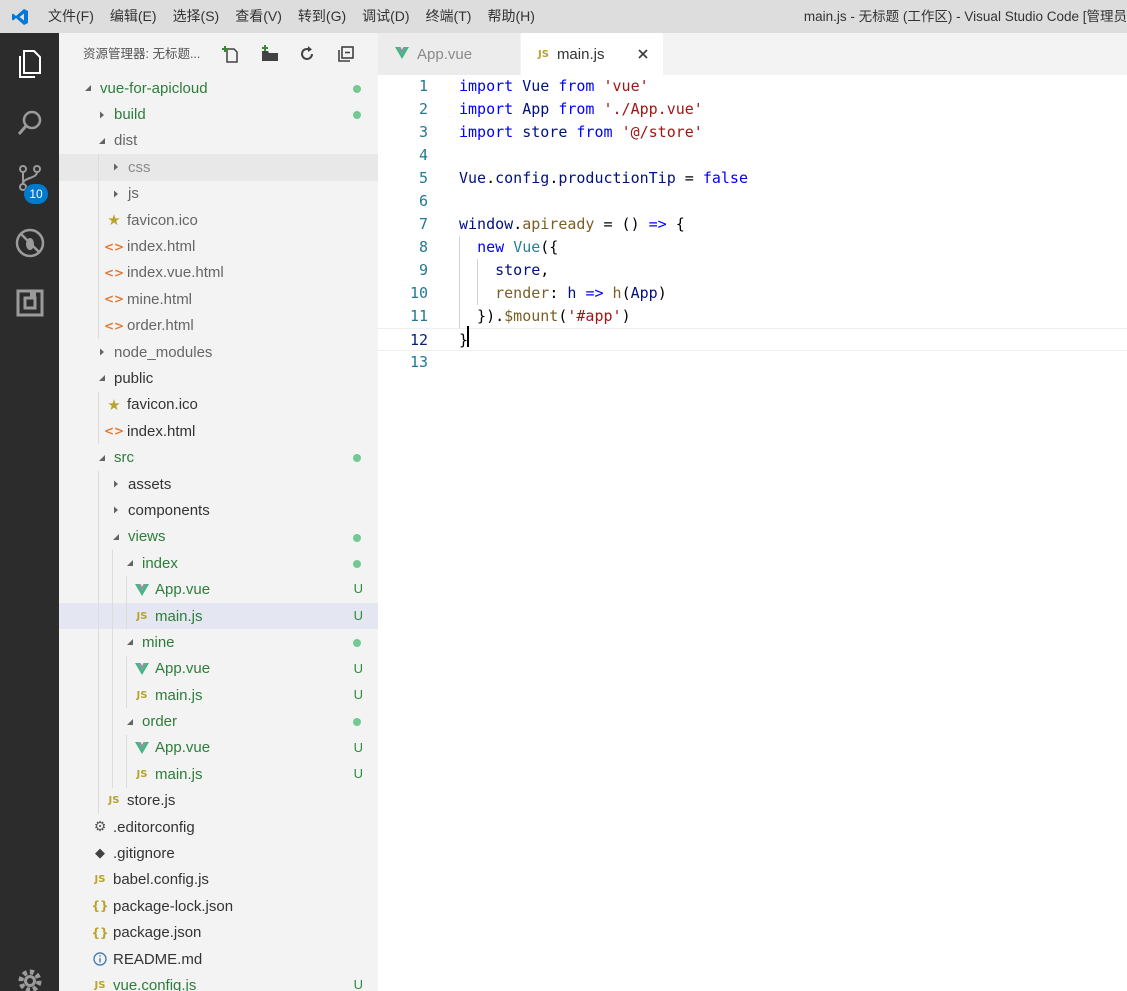 The height and width of the screenshot is (991, 1127). Describe the element at coordinates (218, 563) in the screenshot. I see `tree-folder-row: index` at that location.